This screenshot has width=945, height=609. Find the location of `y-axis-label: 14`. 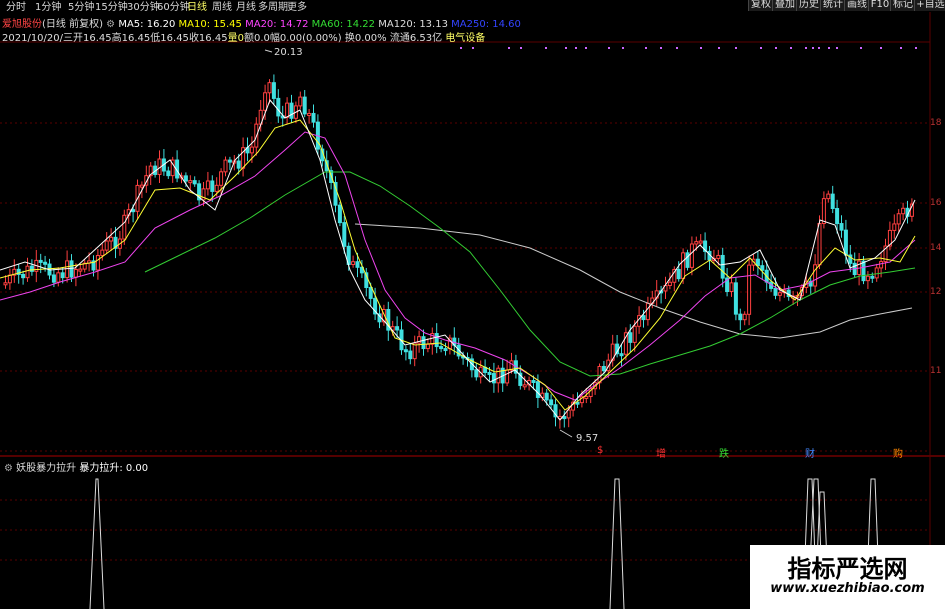

y-axis-label: 14 is located at coordinates (936, 248).